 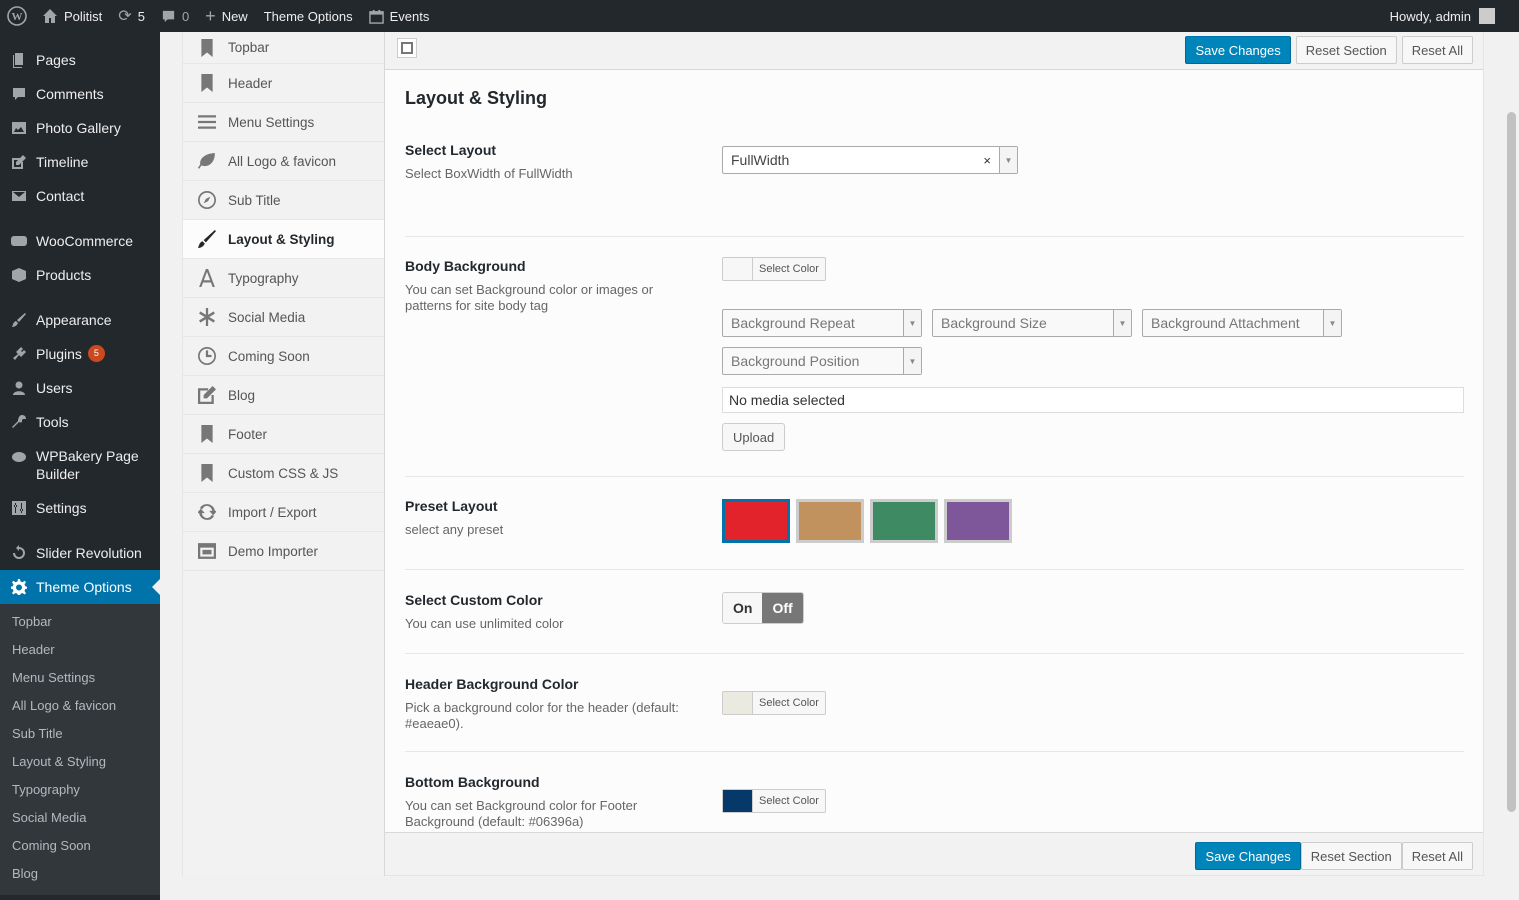 I want to click on custom-color-switch: On Off, so click(x=763, y=608).